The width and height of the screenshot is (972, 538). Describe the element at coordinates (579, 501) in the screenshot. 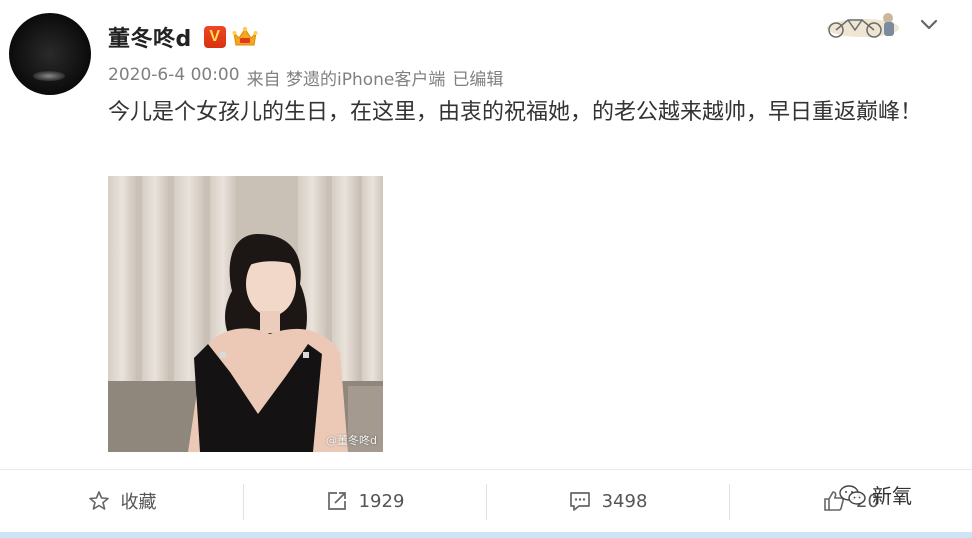

I see `comment-icon` at that location.